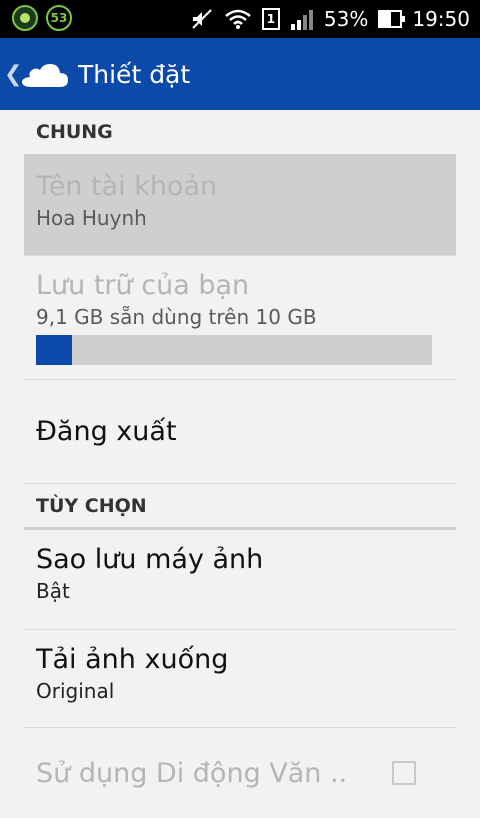  What do you see at coordinates (301, 20) in the screenshot?
I see `signal-icon` at bounding box center [301, 20].